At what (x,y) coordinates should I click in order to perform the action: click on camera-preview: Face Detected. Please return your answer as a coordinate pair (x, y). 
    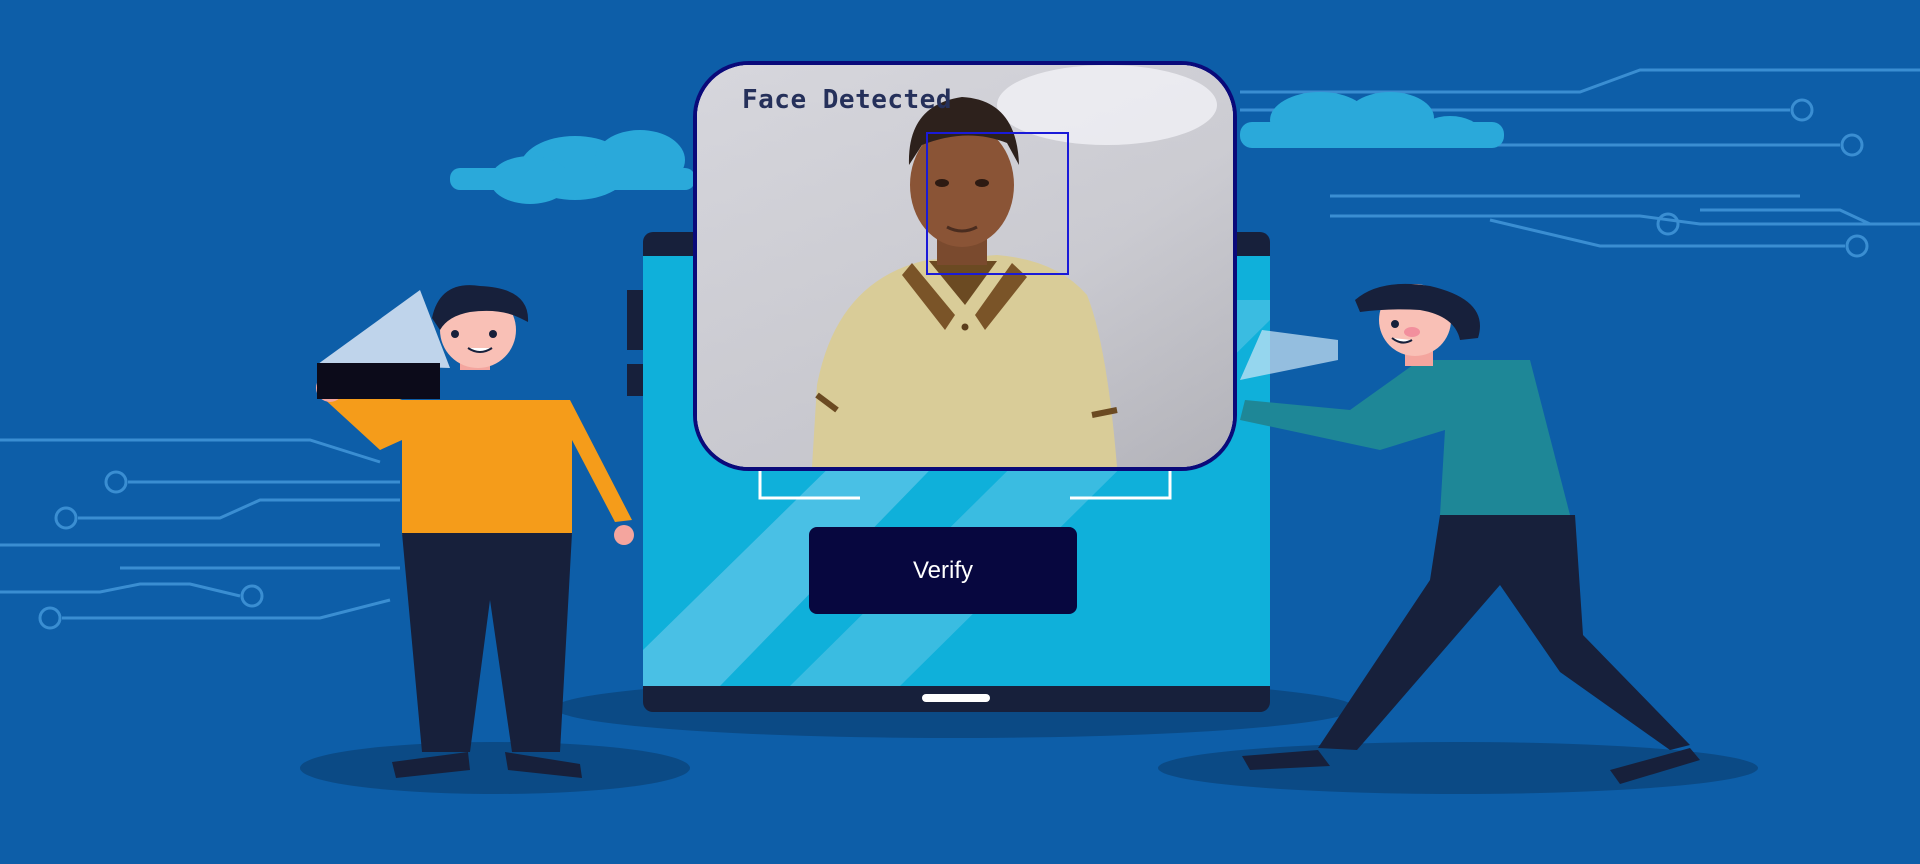
    Looking at the image, I should click on (965, 266).